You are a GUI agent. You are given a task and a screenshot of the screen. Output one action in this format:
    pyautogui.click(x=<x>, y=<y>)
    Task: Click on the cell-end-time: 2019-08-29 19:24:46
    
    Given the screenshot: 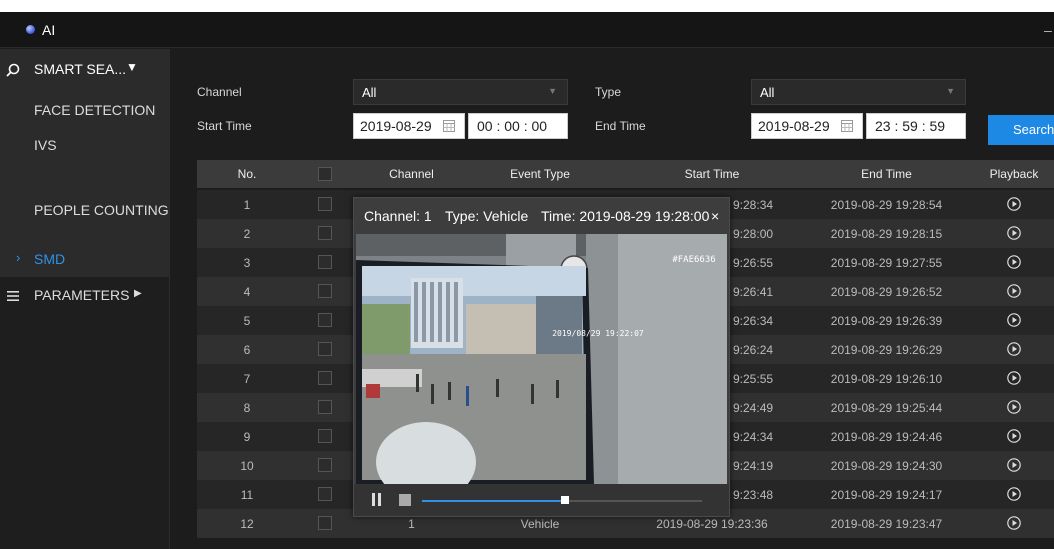 What is the action you would take?
    pyautogui.click(x=886, y=437)
    